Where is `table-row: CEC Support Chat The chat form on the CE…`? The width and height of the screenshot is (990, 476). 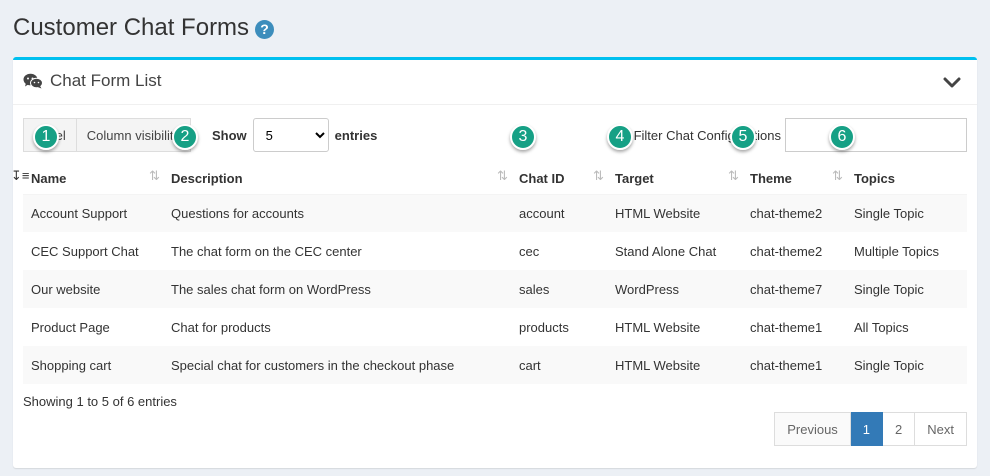
table-row: CEC Support Chat The chat form on the CE… is located at coordinates (495, 251).